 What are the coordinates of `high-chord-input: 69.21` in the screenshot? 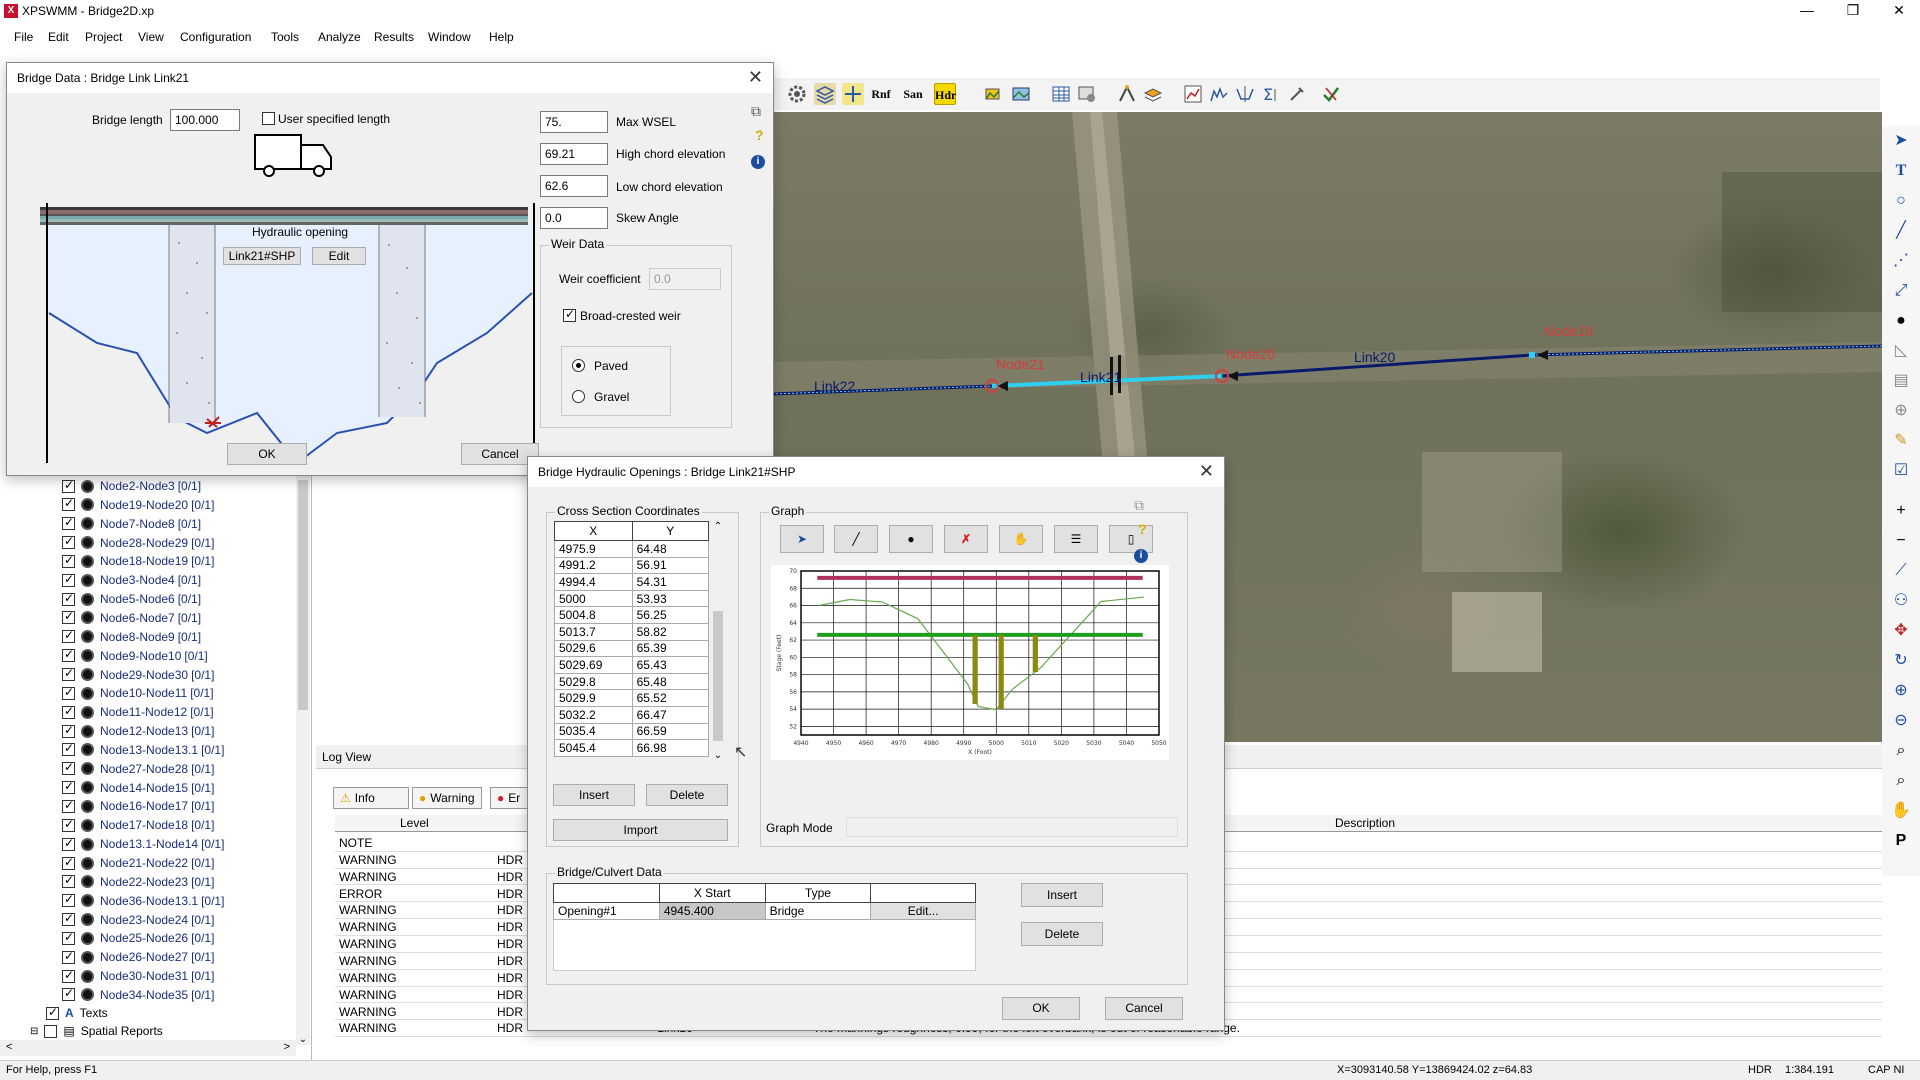 It's located at (574, 154).